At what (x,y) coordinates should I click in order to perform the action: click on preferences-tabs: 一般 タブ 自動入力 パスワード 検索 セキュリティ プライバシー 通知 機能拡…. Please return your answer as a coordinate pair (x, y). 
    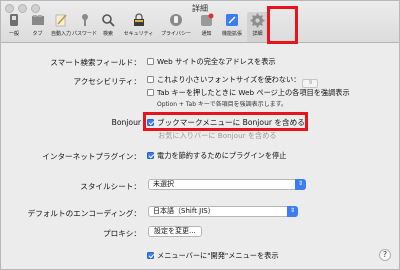
    Looking at the image, I should click on (136, 27).